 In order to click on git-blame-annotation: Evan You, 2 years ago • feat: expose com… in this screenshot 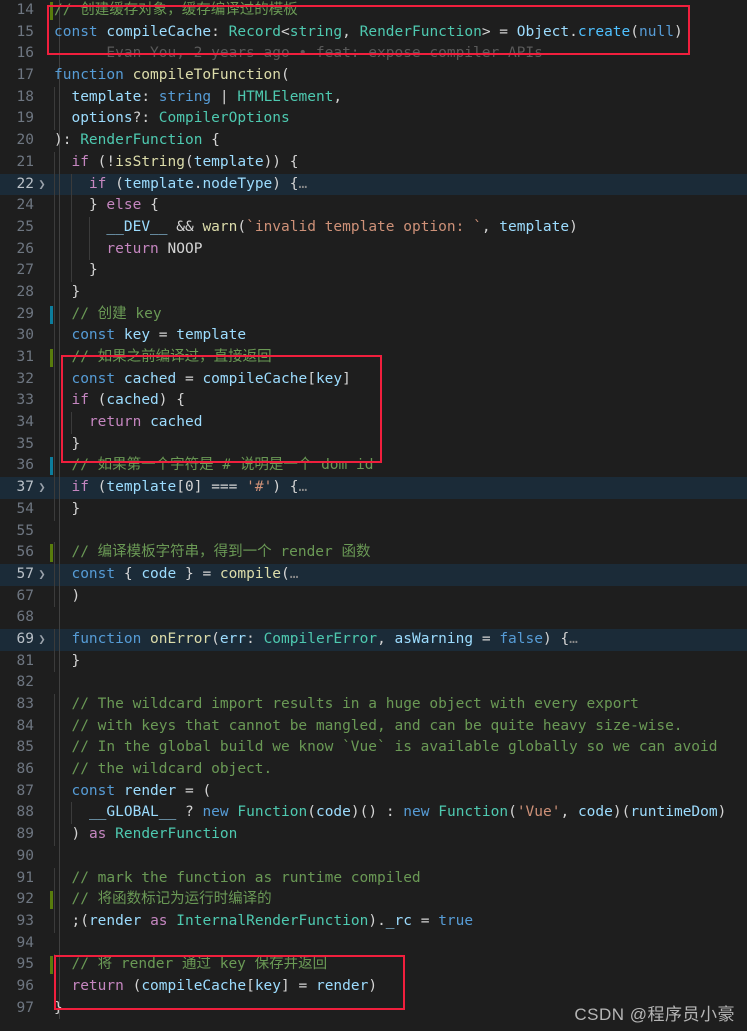, I will do `click(298, 54)`.